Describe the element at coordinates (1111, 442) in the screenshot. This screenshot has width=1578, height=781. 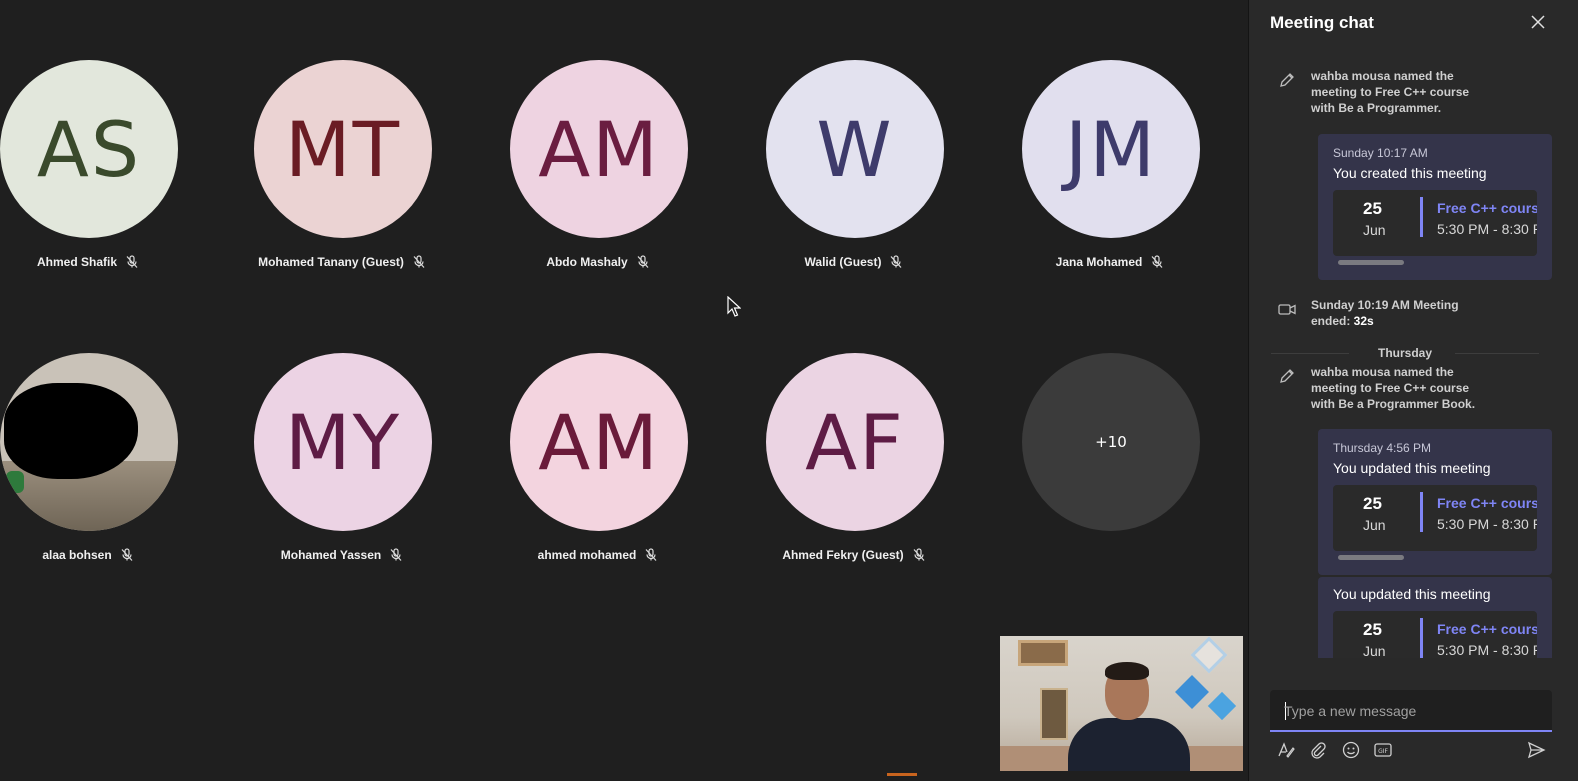
I see `more-participants-count: +10` at that location.